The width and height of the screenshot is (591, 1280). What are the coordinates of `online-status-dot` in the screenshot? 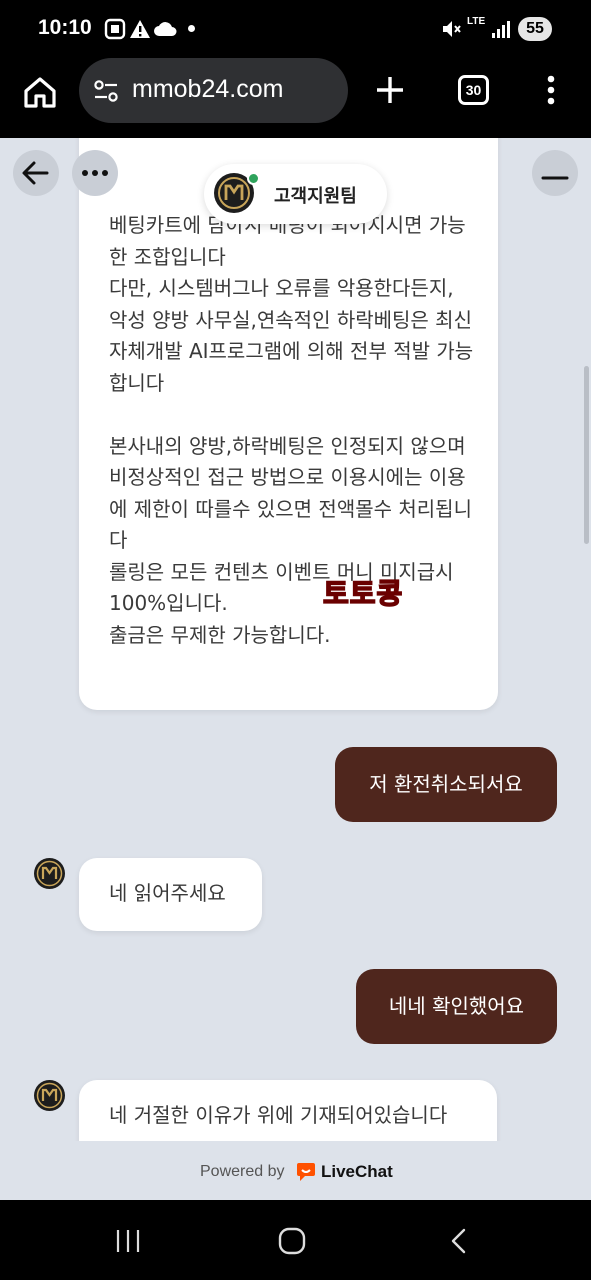 It's located at (253, 178).